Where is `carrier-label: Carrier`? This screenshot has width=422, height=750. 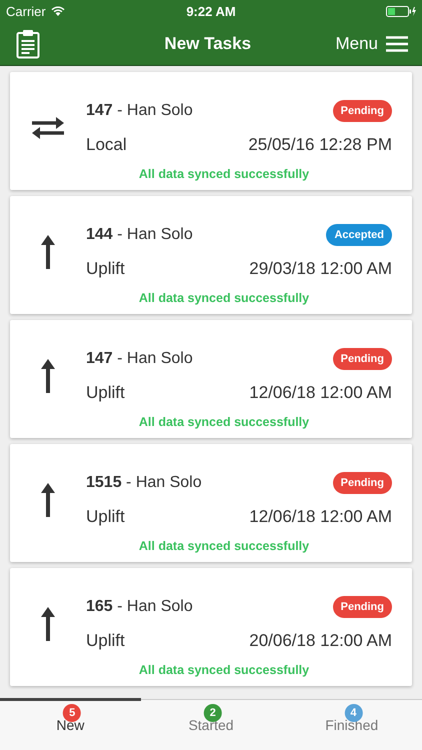
carrier-label: Carrier is located at coordinates (26, 11).